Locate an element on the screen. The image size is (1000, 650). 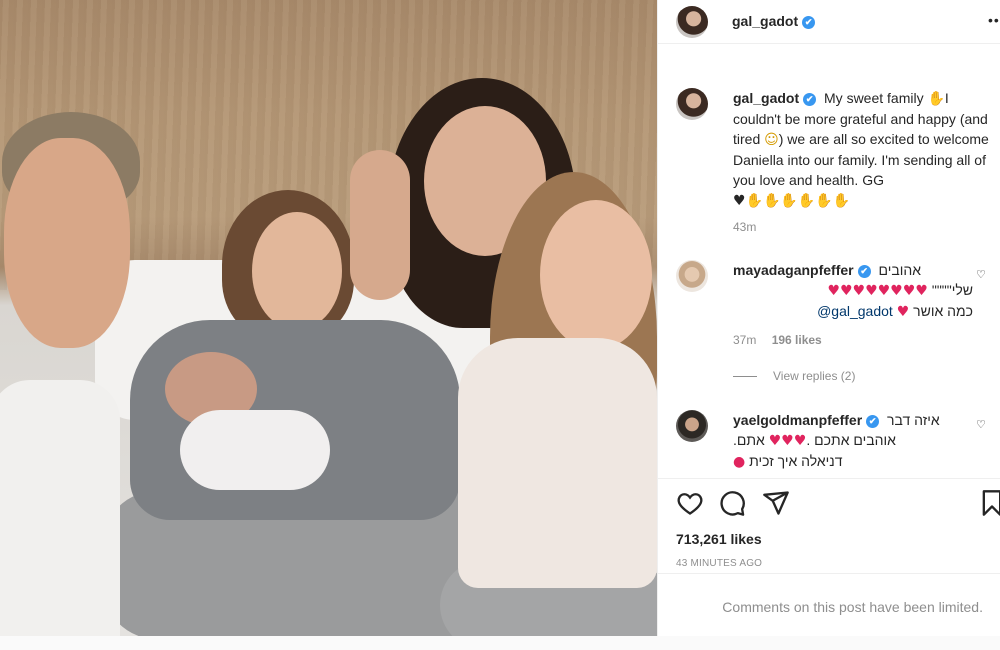
comment-bubble-icon is located at coordinates (732, 503).